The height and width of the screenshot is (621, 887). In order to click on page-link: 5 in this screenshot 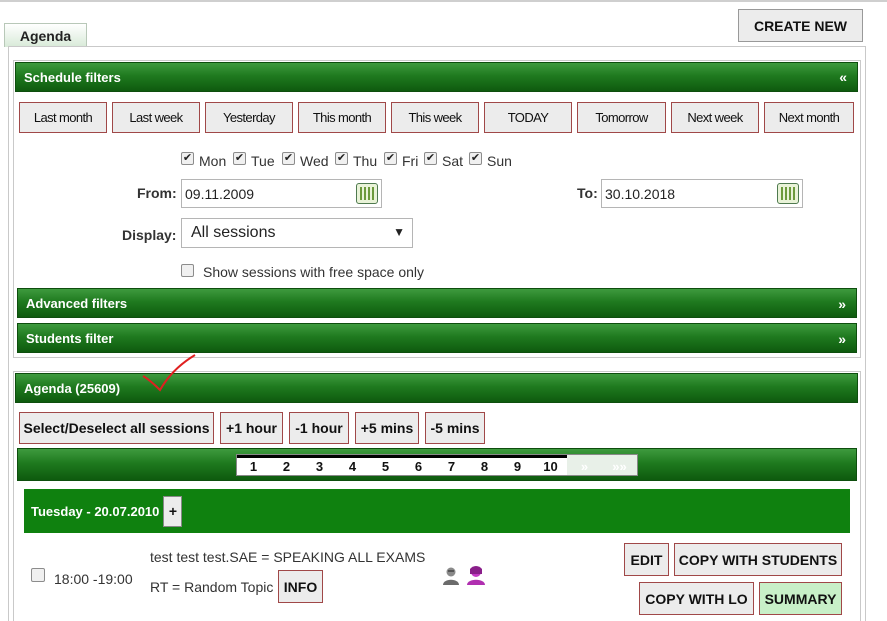, I will do `click(385, 465)`.